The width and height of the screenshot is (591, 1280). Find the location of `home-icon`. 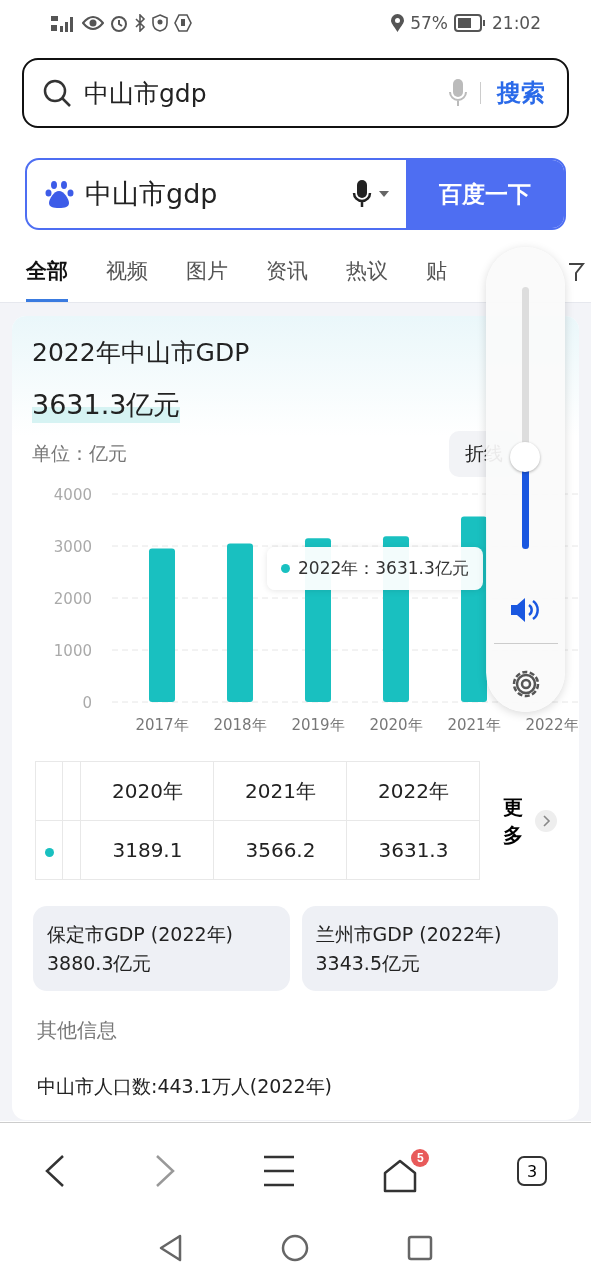

home-icon is located at coordinates (294, 1247).